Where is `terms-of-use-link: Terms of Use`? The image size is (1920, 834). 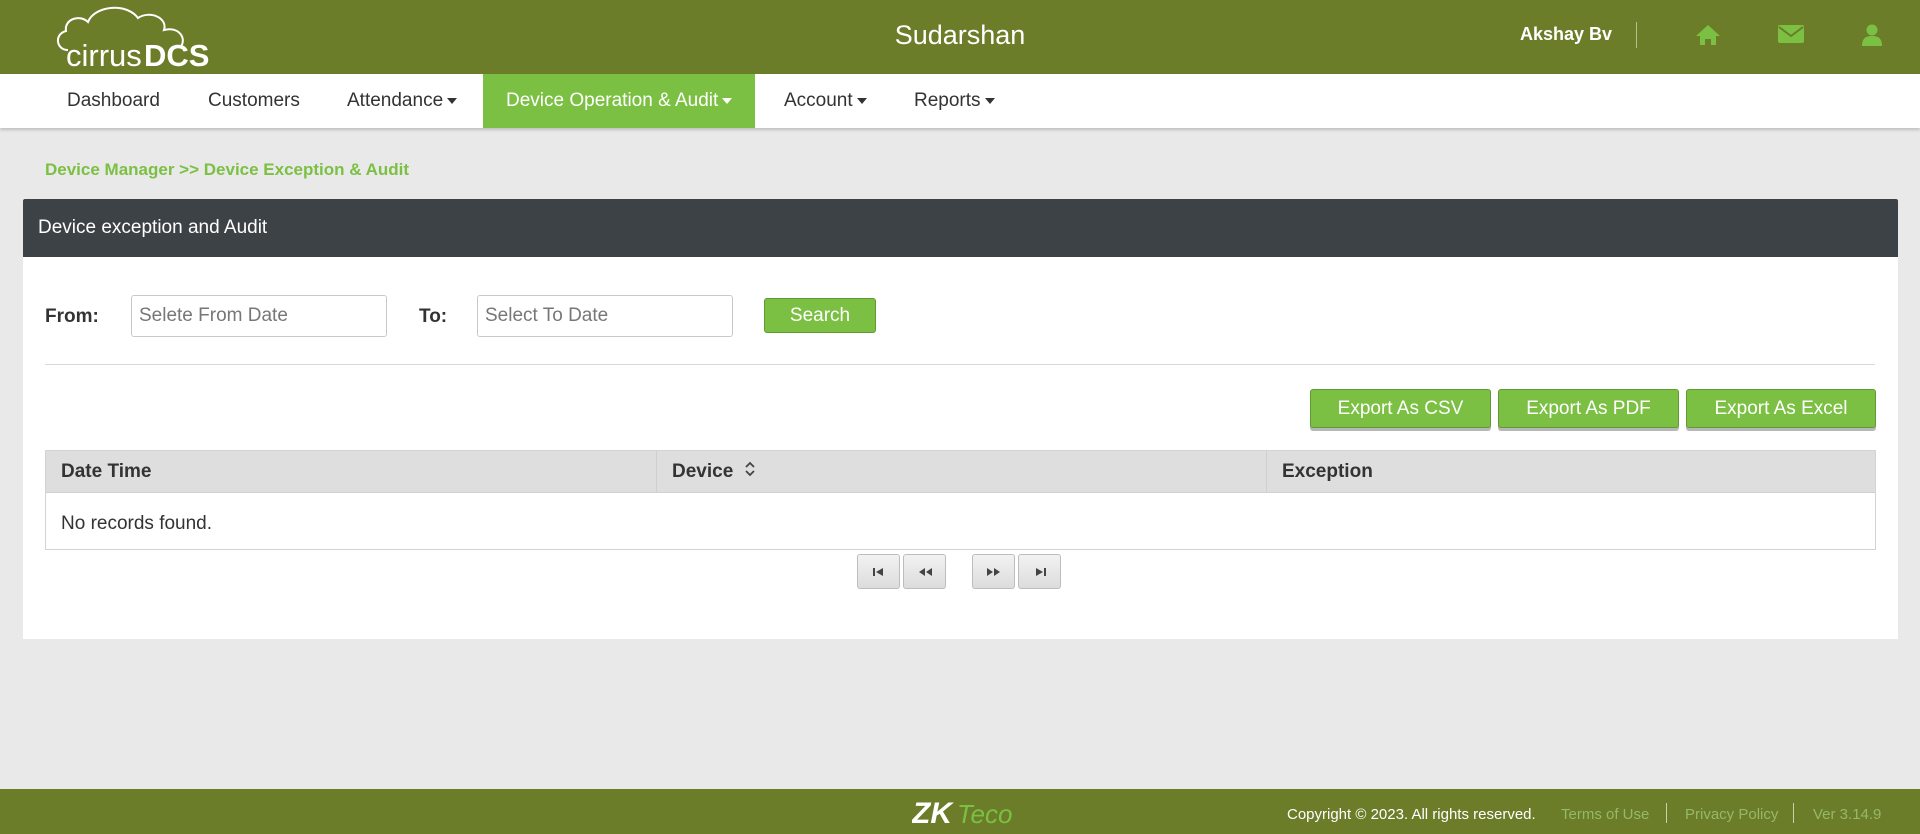 terms-of-use-link: Terms of Use is located at coordinates (1605, 814).